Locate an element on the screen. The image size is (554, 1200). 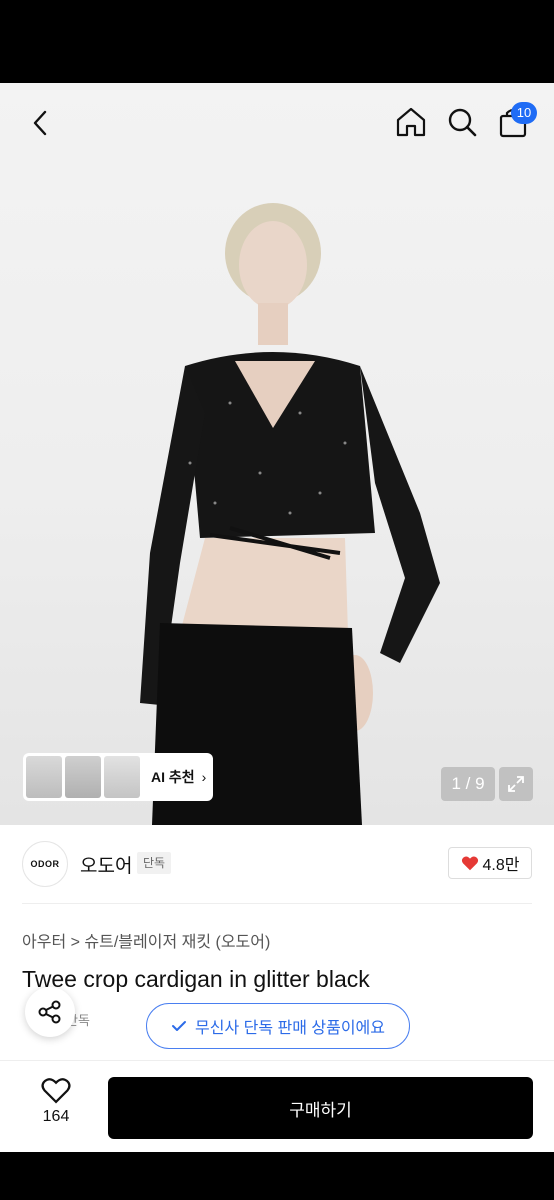
heart-outline-icon is located at coordinates (56, 1091).